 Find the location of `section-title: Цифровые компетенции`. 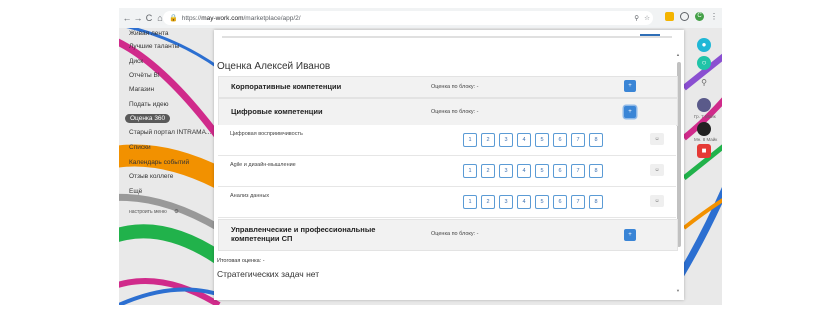

section-title: Цифровые компетенции is located at coordinates (277, 111).